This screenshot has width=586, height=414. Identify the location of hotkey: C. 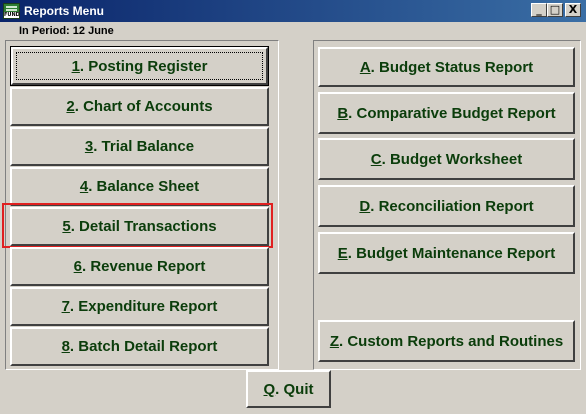
(376, 159).